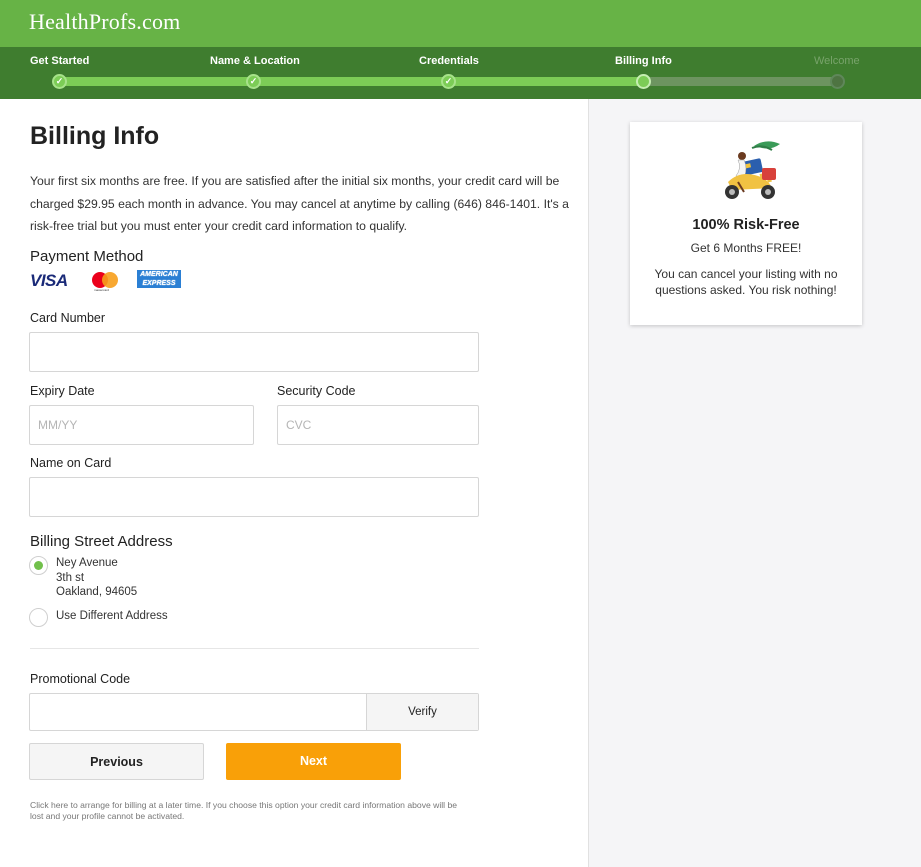  What do you see at coordinates (87, 563) in the screenshot?
I see `address-line1: Ney Avenue` at bounding box center [87, 563].